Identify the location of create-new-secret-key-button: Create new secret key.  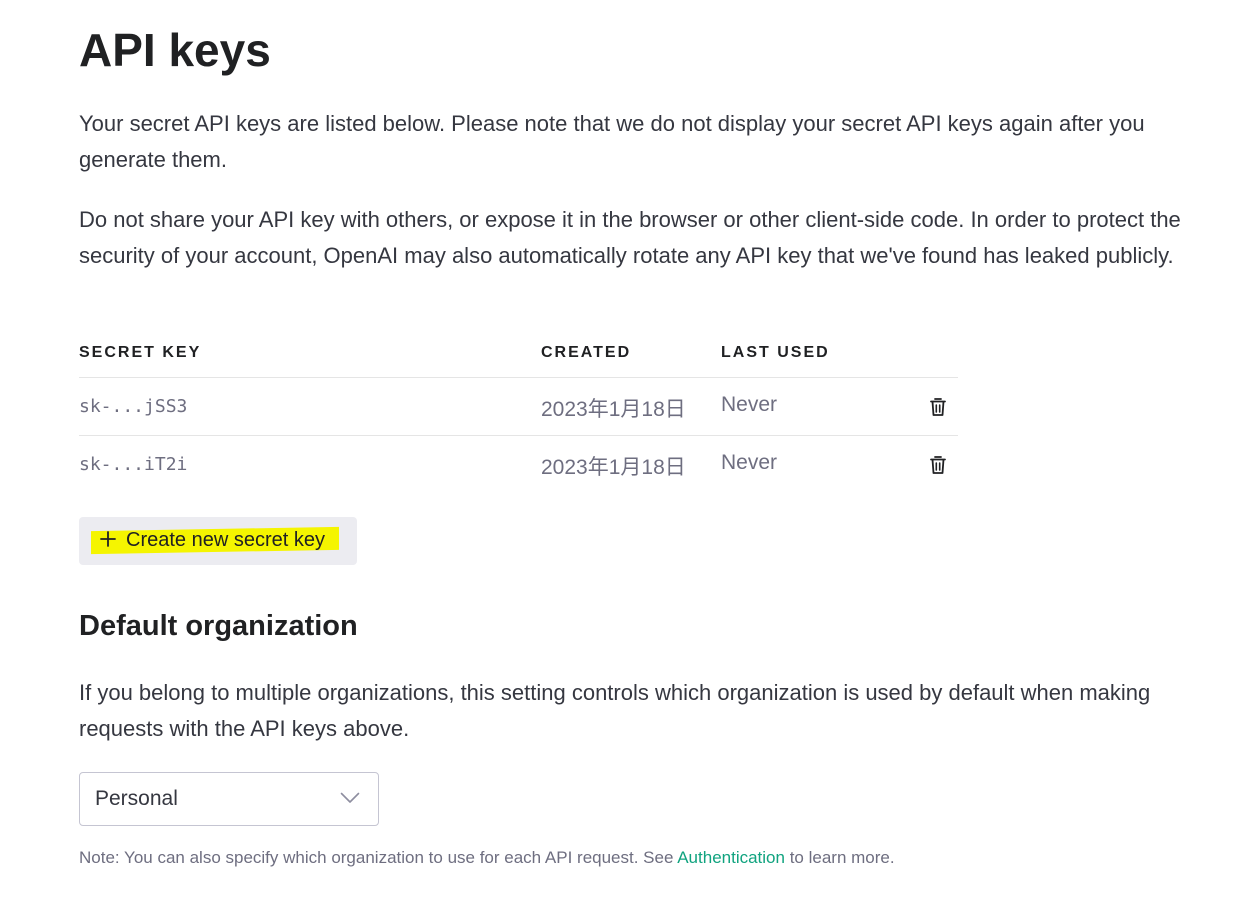
(218, 541).